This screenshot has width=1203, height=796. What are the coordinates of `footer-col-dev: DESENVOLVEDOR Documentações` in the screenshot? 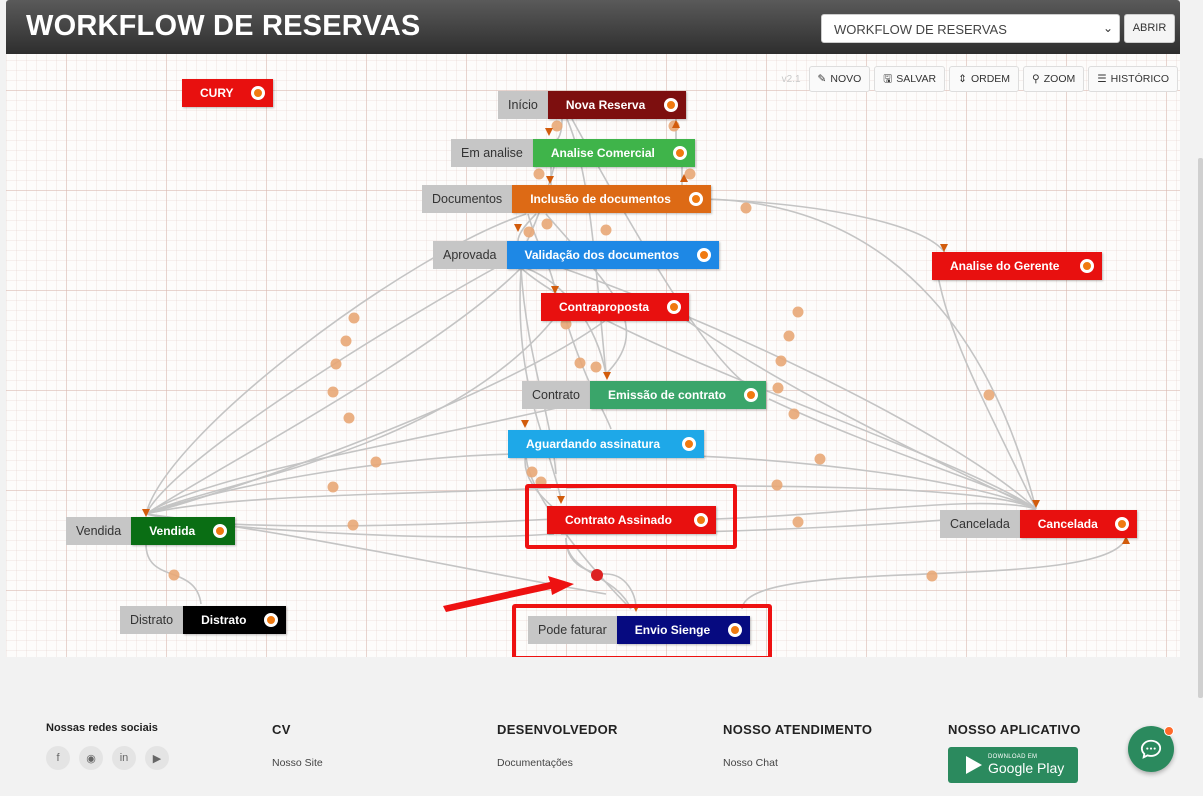 It's located at (557, 745).